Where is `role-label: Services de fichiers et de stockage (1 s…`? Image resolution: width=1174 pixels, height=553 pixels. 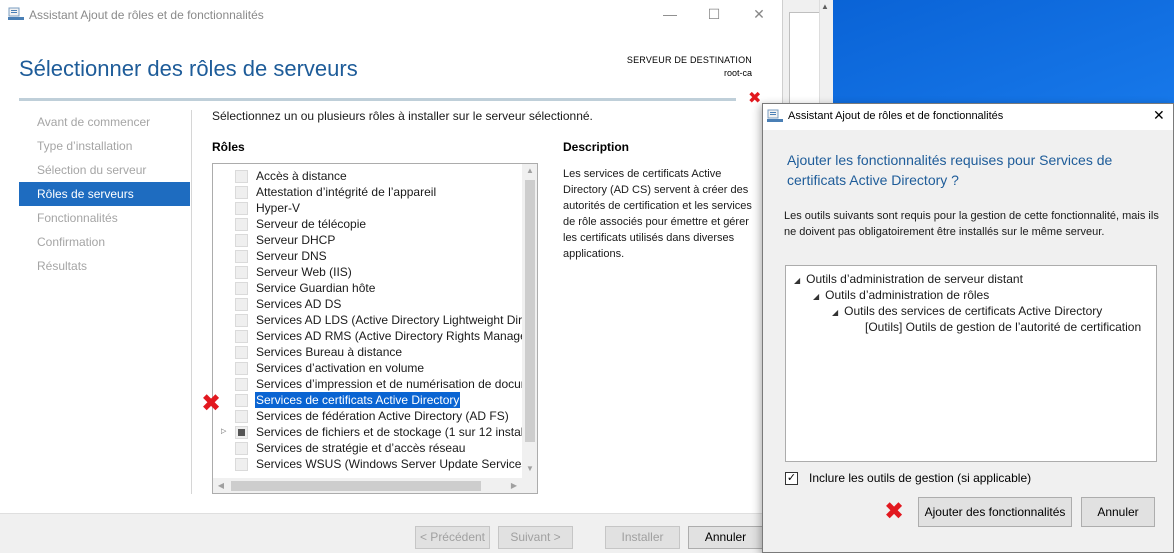
role-label: Services de fichiers et de stockage (1 s… is located at coordinates (389, 432).